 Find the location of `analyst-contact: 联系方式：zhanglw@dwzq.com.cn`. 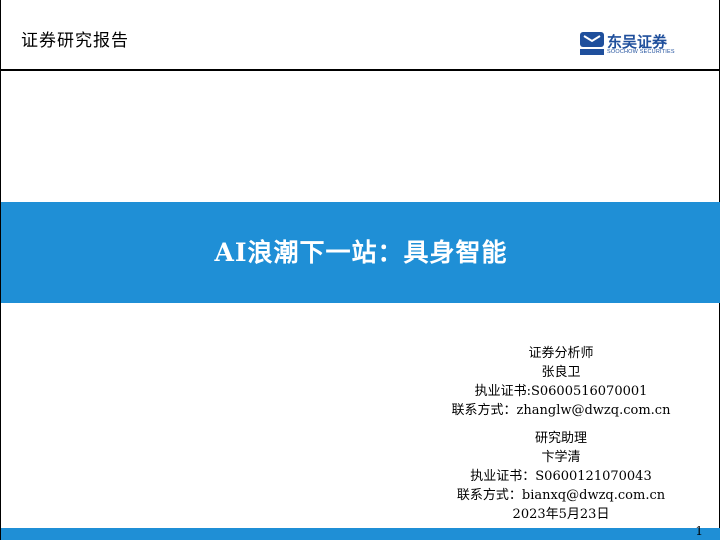

analyst-contact: 联系方式：zhanglw@dwzq.com.cn is located at coordinates (561, 410).